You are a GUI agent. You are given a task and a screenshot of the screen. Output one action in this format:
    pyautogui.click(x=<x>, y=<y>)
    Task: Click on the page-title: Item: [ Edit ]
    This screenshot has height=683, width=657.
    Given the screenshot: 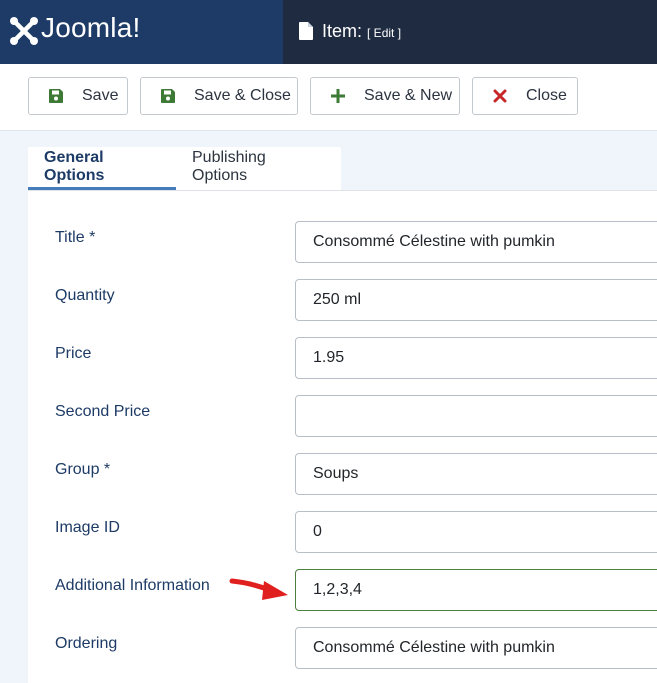 What is the action you would take?
    pyautogui.click(x=350, y=30)
    